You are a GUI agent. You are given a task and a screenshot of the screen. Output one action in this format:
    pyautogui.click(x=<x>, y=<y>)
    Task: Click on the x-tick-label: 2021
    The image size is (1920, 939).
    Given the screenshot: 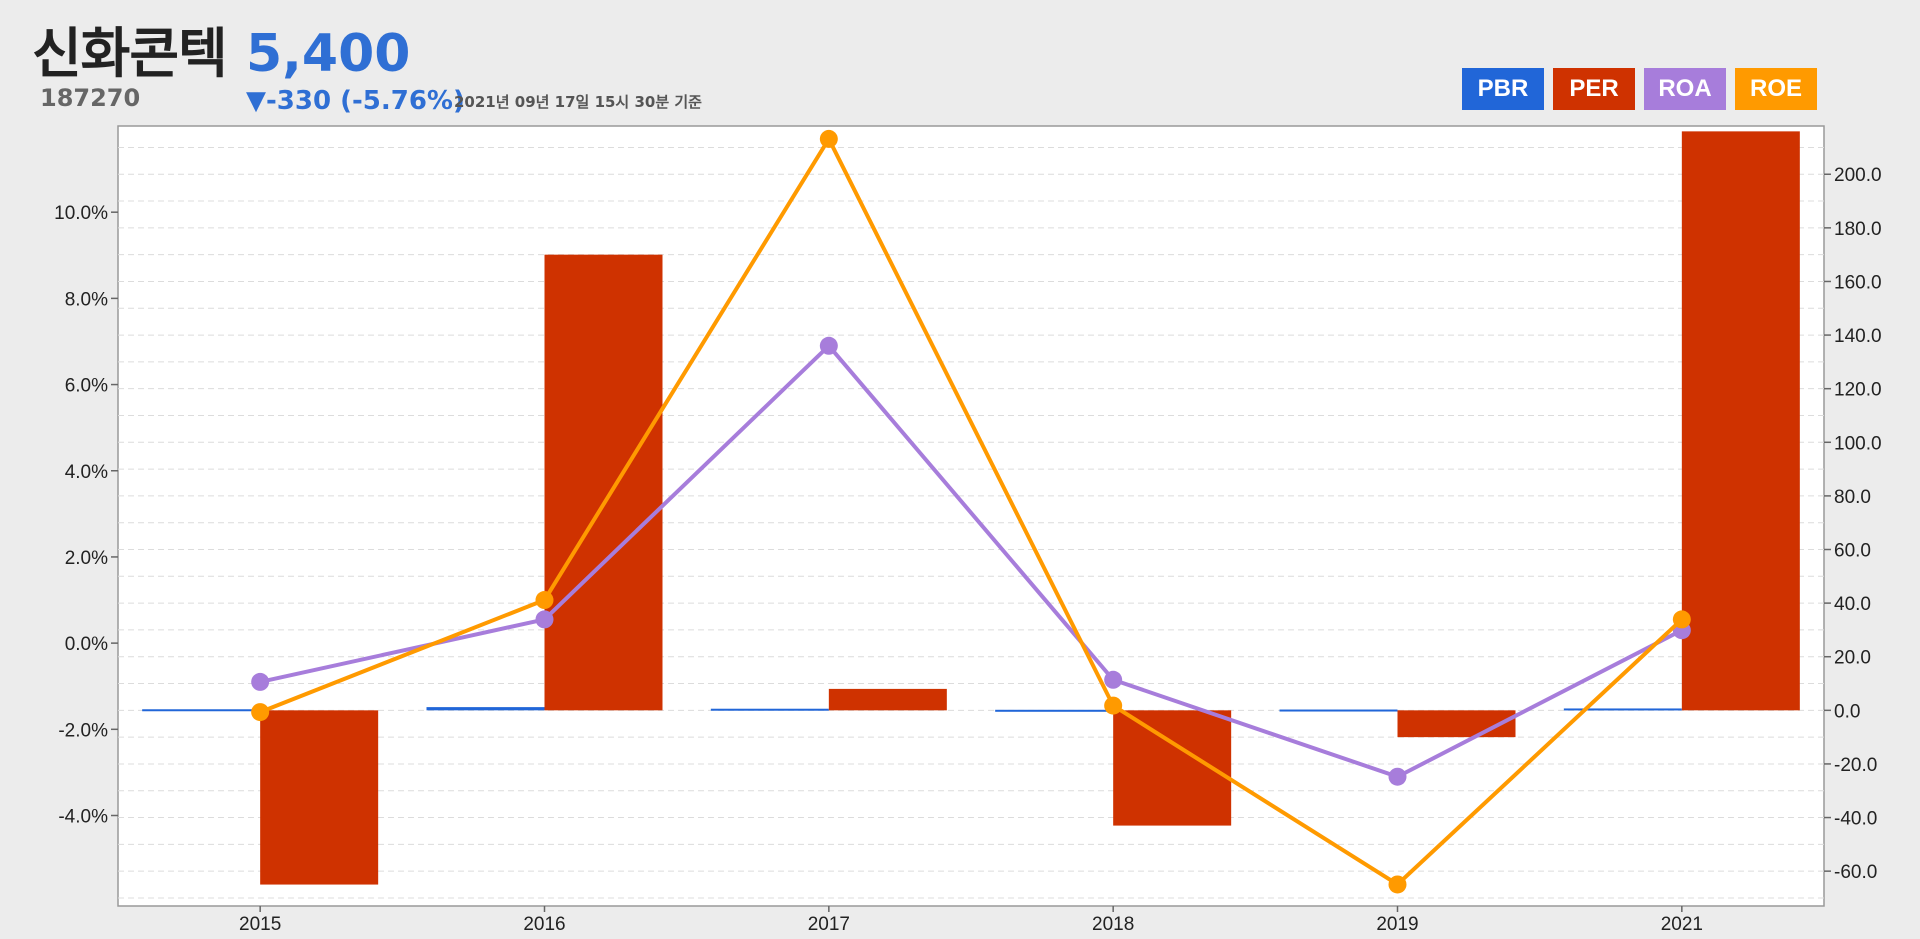 What is the action you would take?
    pyautogui.click(x=1682, y=924)
    